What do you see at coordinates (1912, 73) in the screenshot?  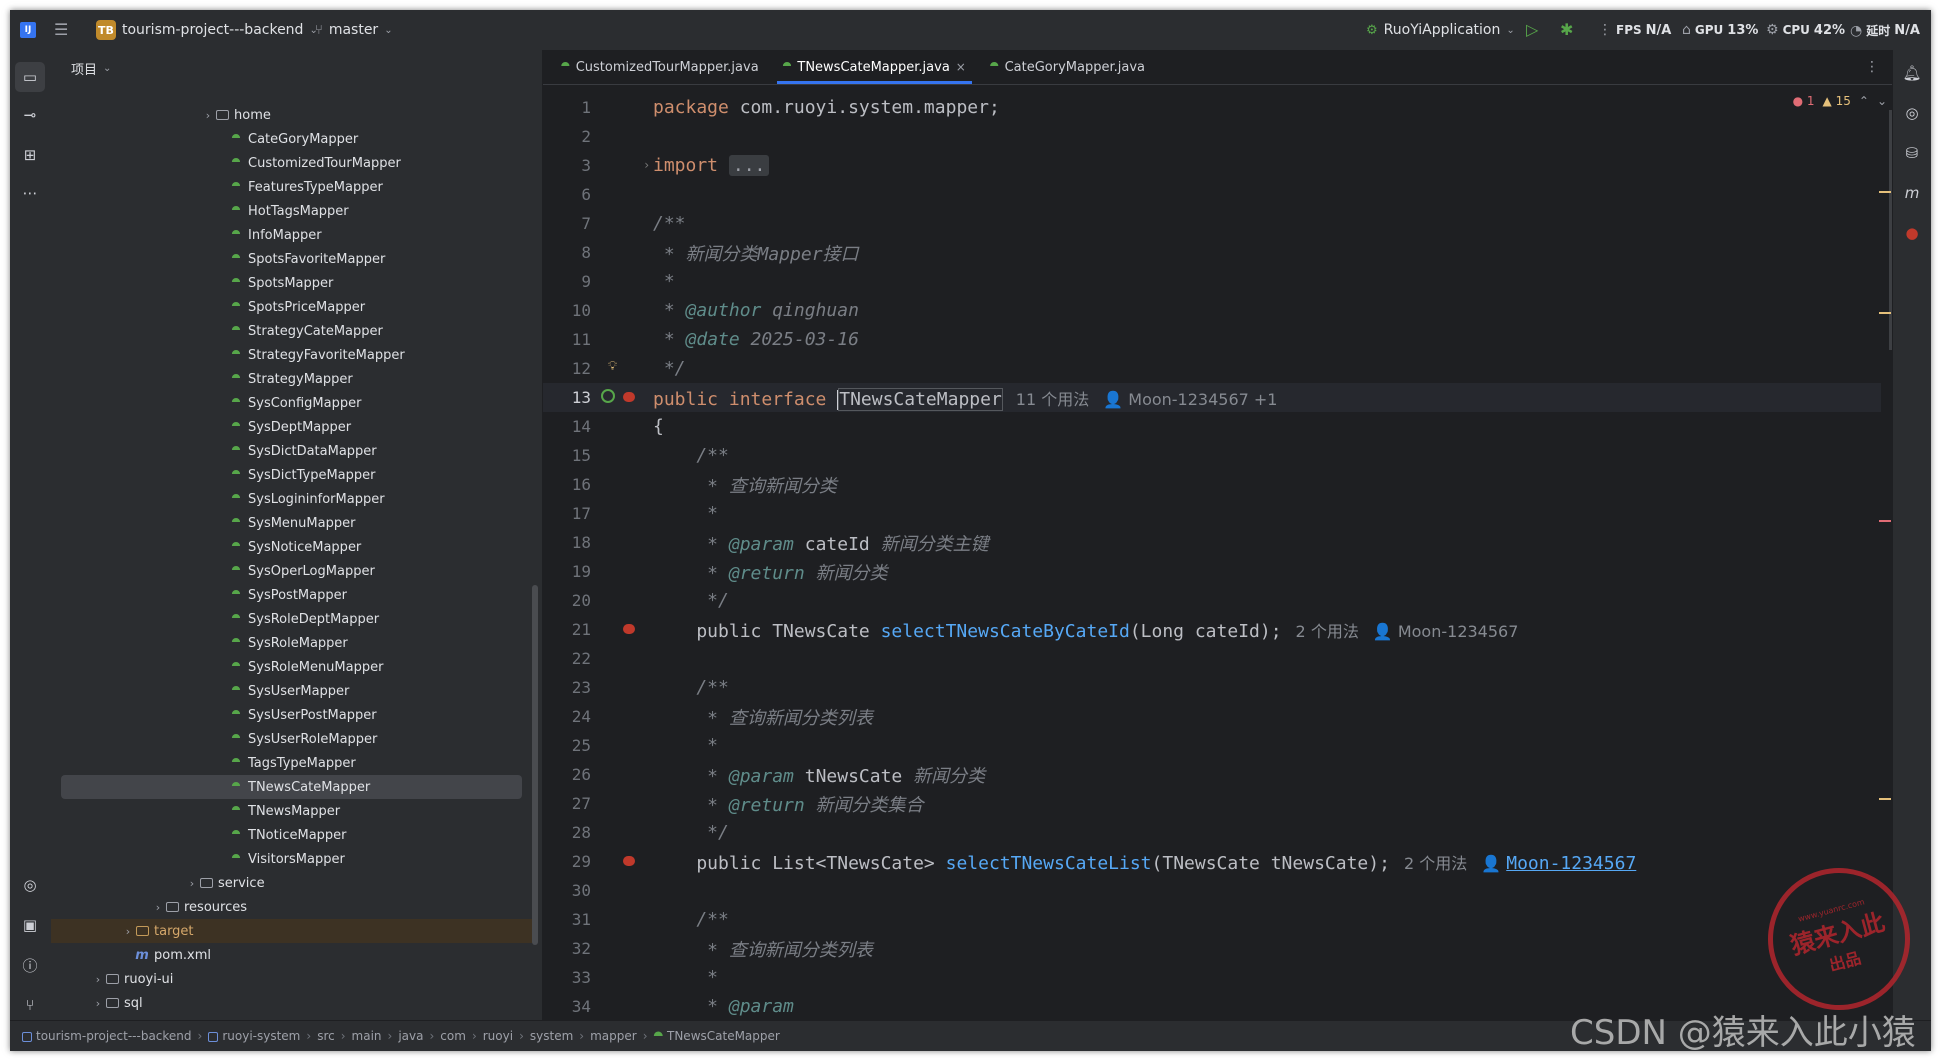 I see `notifications-icon: 🔔︎` at bounding box center [1912, 73].